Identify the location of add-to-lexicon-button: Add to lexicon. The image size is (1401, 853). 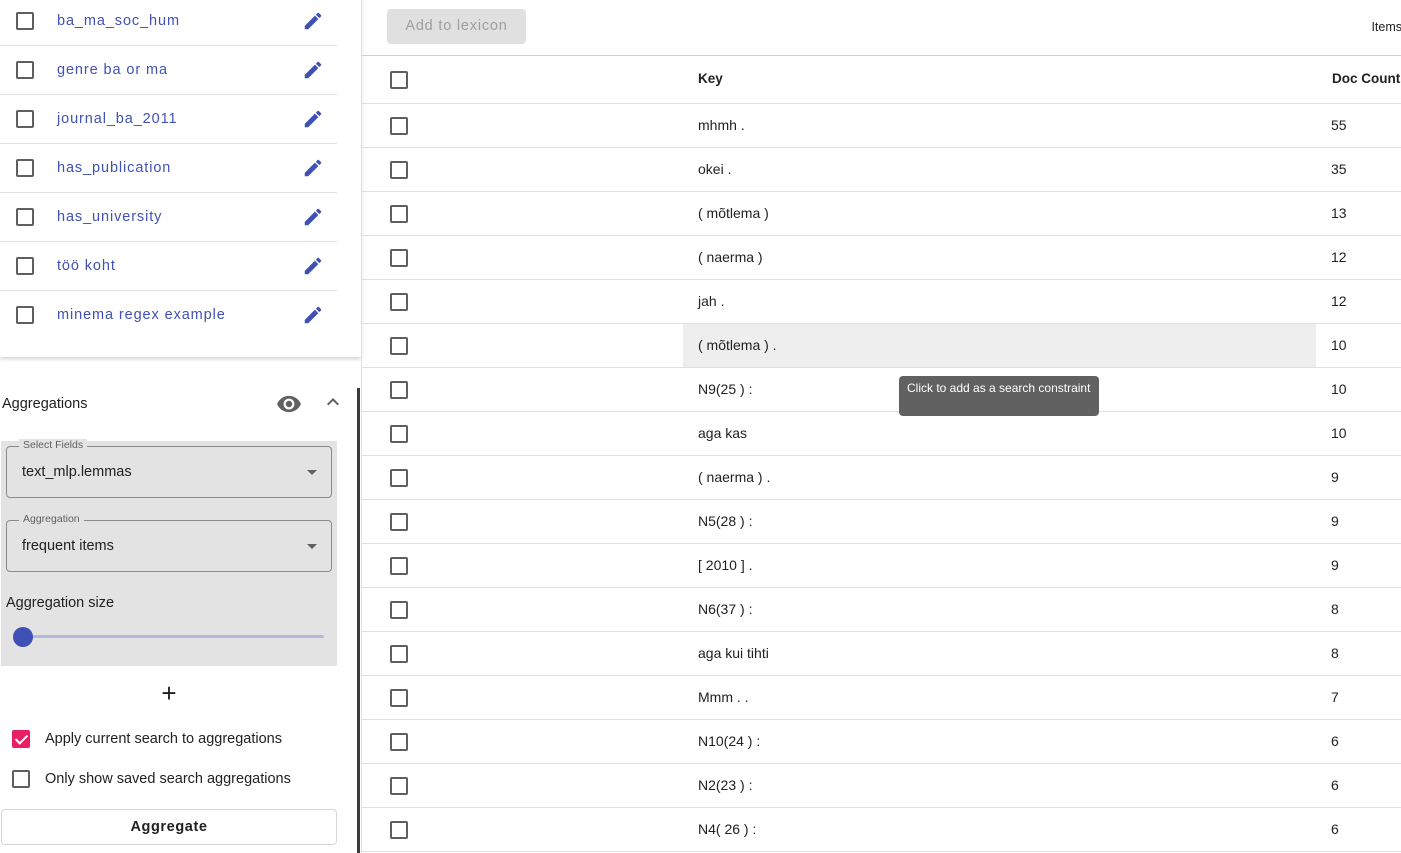
(456, 26).